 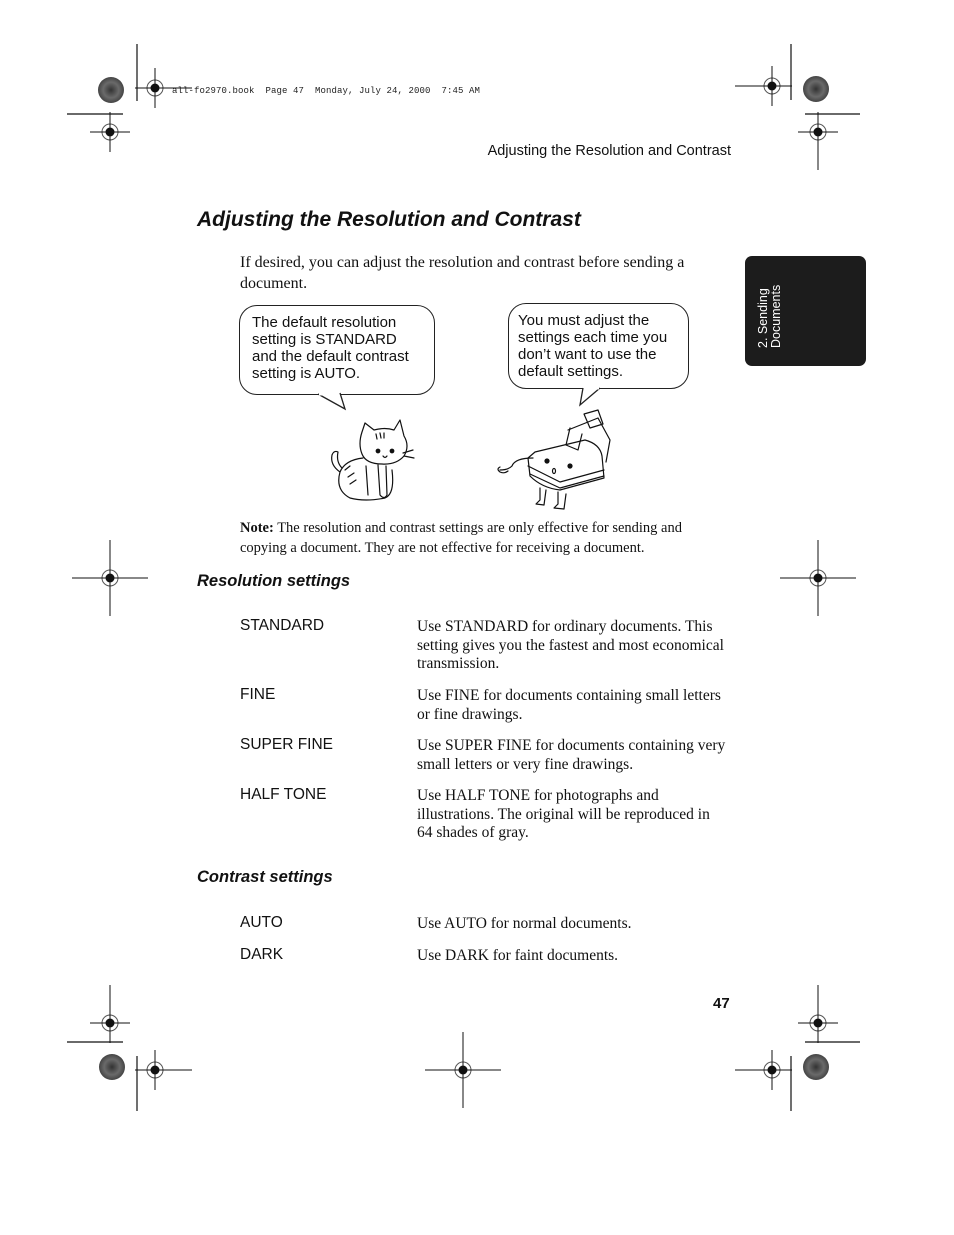 What do you see at coordinates (524, 923) in the screenshot?
I see `setting-description: Use AUTO for normal documents.` at bounding box center [524, 923].